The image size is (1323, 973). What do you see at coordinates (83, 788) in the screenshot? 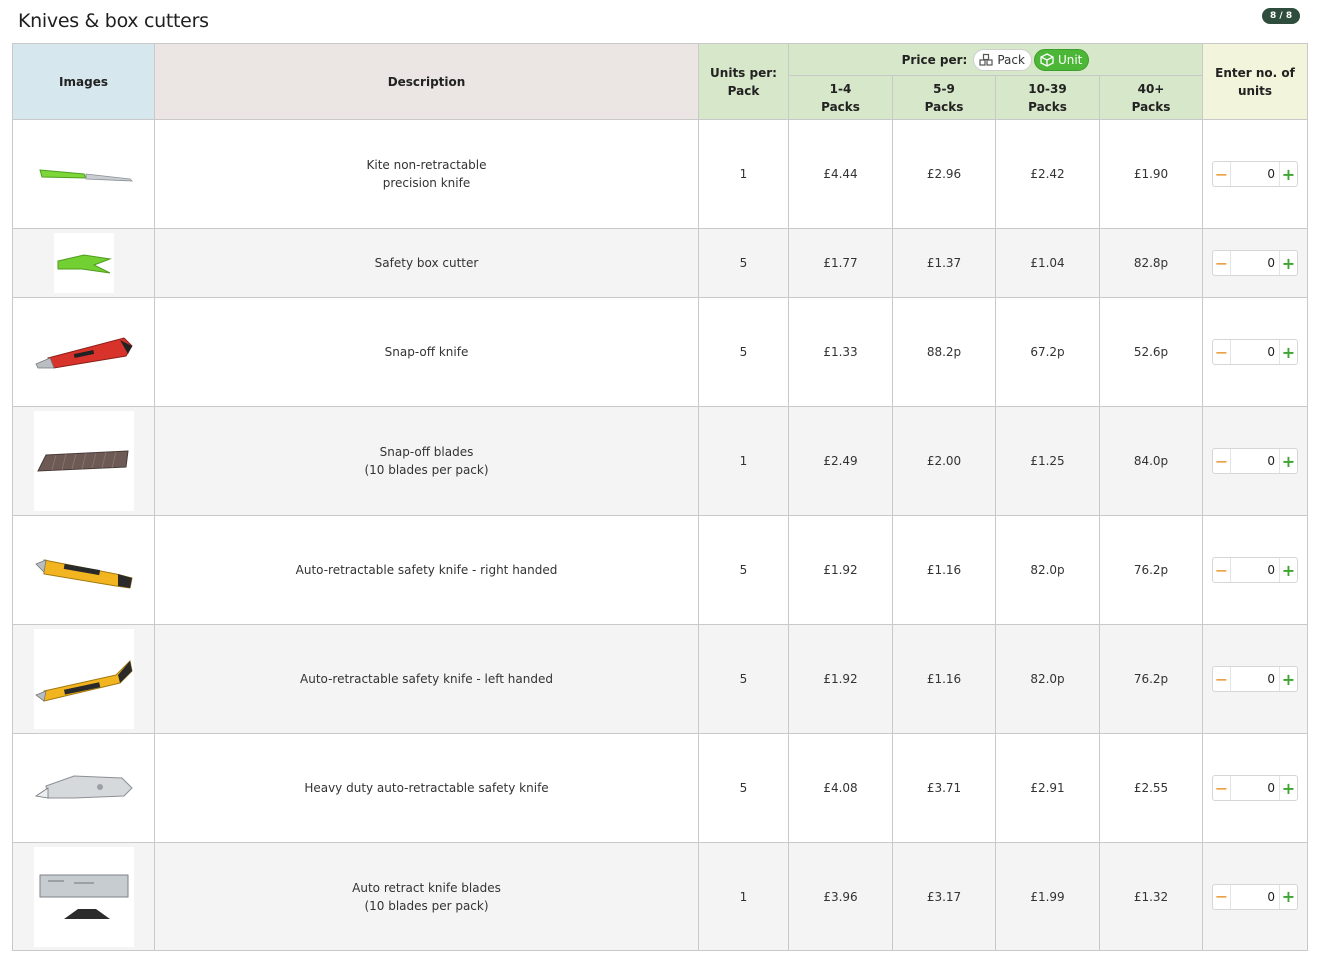
I see `heavy-duty-knife-image` at bounding box center [83, 788].